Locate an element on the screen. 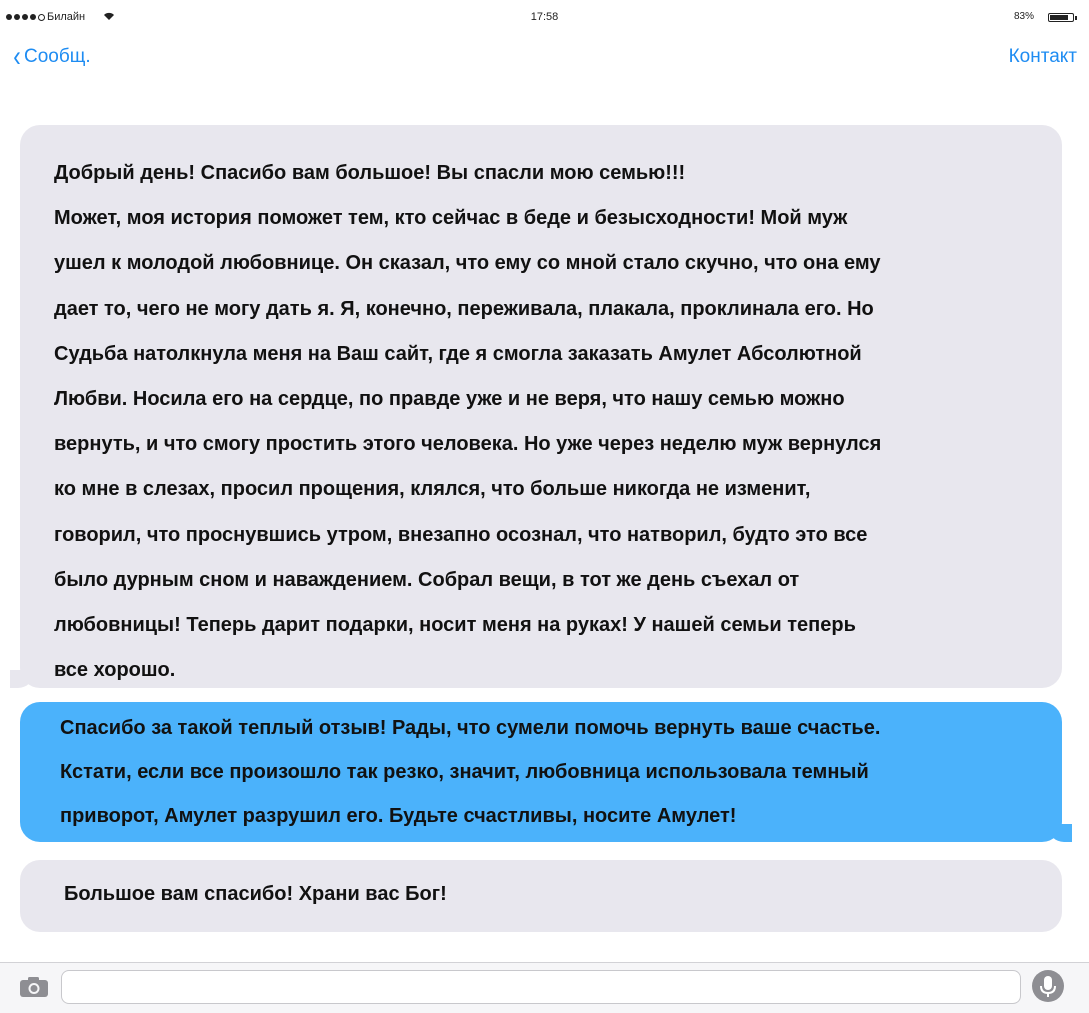 This screenshot has width=1089, height=1013. message-line: все хорошо. is located at coordinates (115, 670).